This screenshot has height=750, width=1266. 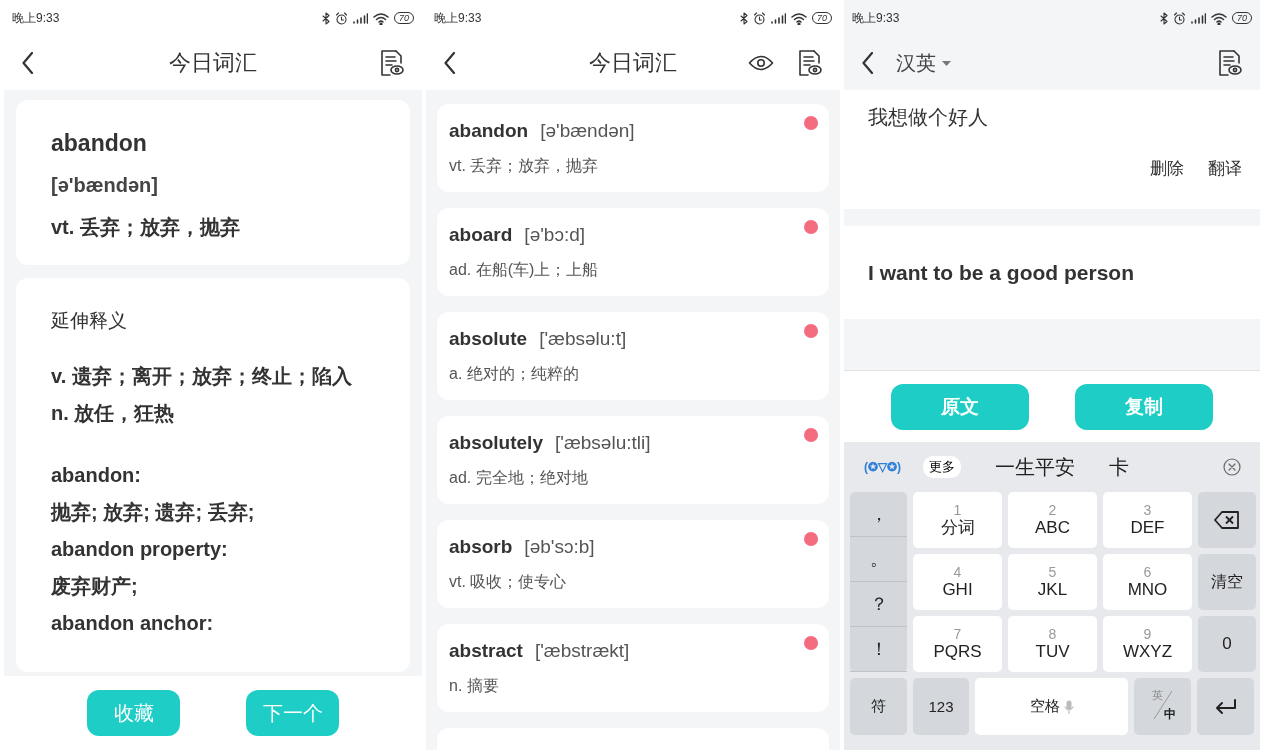 I want to click on language-dropdown: 汉英, so click(x=923, y=63).